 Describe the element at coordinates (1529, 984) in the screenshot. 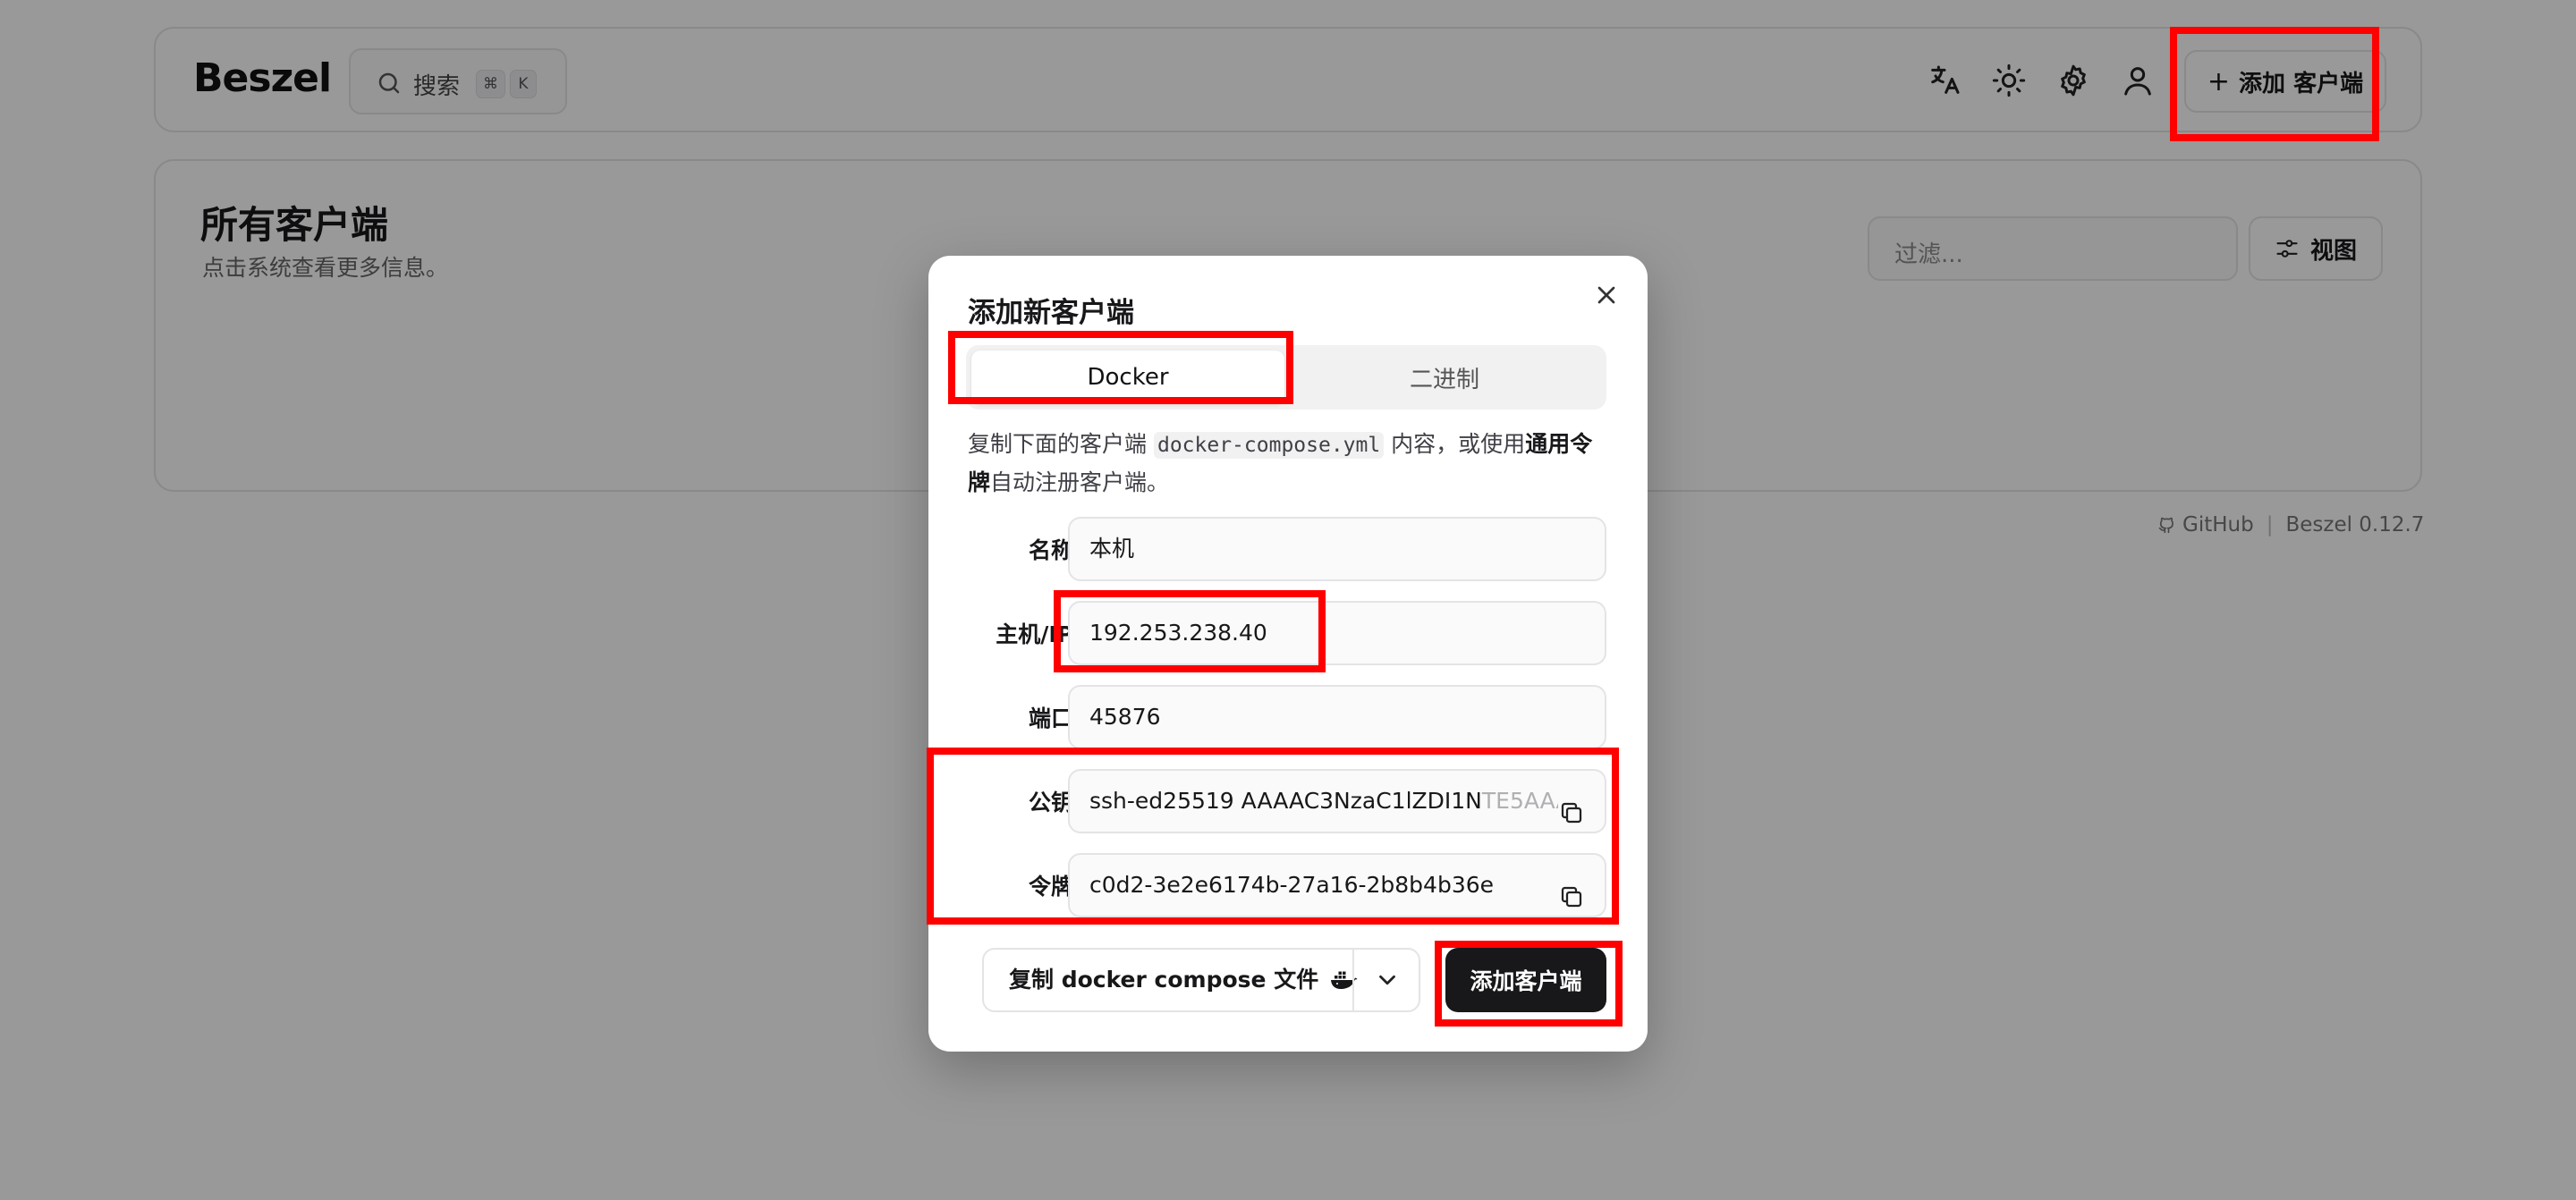

I see `highlight-submit-button` at that location.